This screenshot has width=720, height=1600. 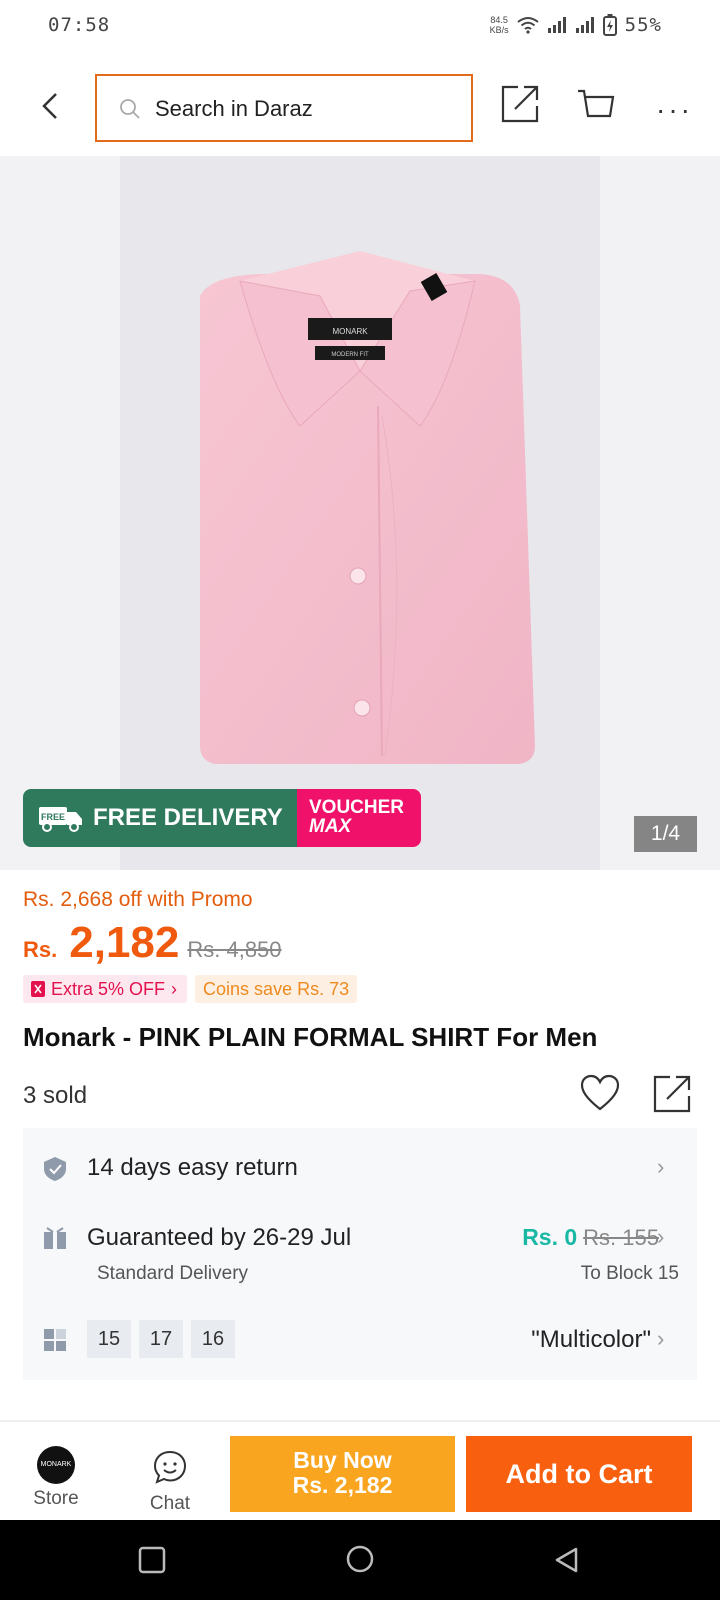 I want to click on more-options-icon: ···, so click(x=674, y=110).